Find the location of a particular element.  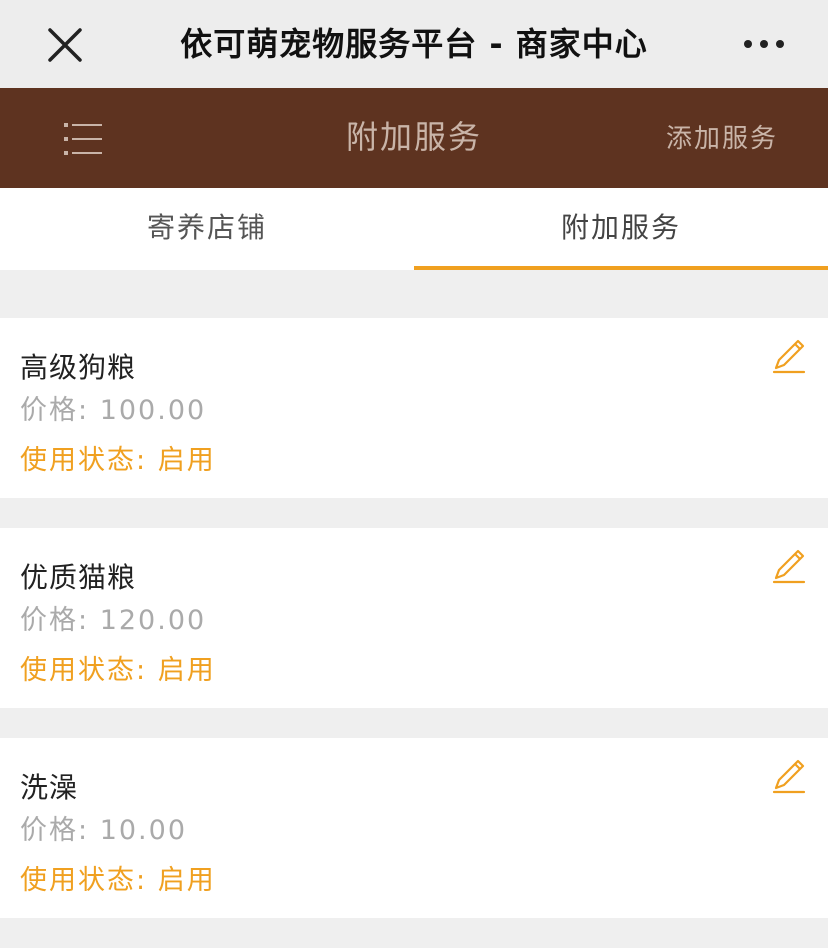

price-value: 100.00 is located at coordinates (153, 410).